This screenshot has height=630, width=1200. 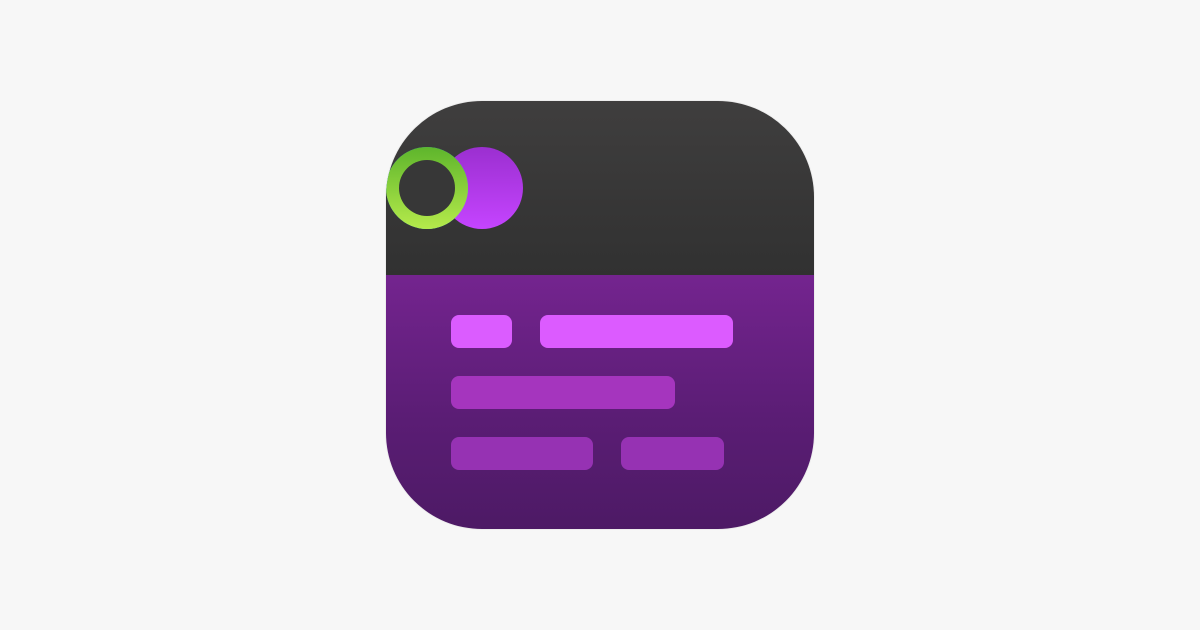 What do you see at coordinates (522, 453) in the screenshot?
I see `muted-bar-medium` at bounding box center [522, 453].